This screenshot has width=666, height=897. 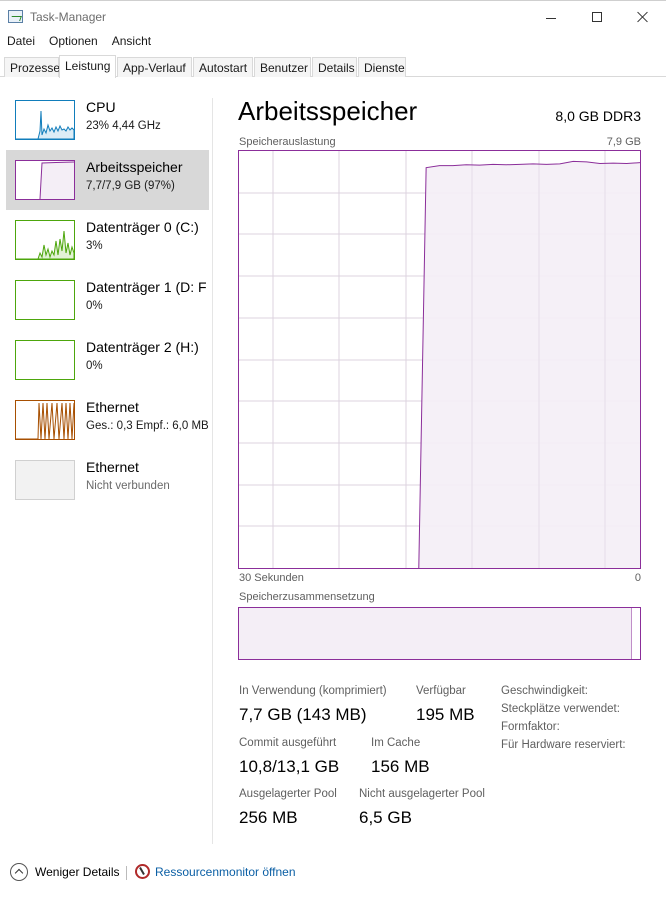 I want to click on hardware-reserved-label: Für Hardware reserviert:, so click(x=563, y=745).